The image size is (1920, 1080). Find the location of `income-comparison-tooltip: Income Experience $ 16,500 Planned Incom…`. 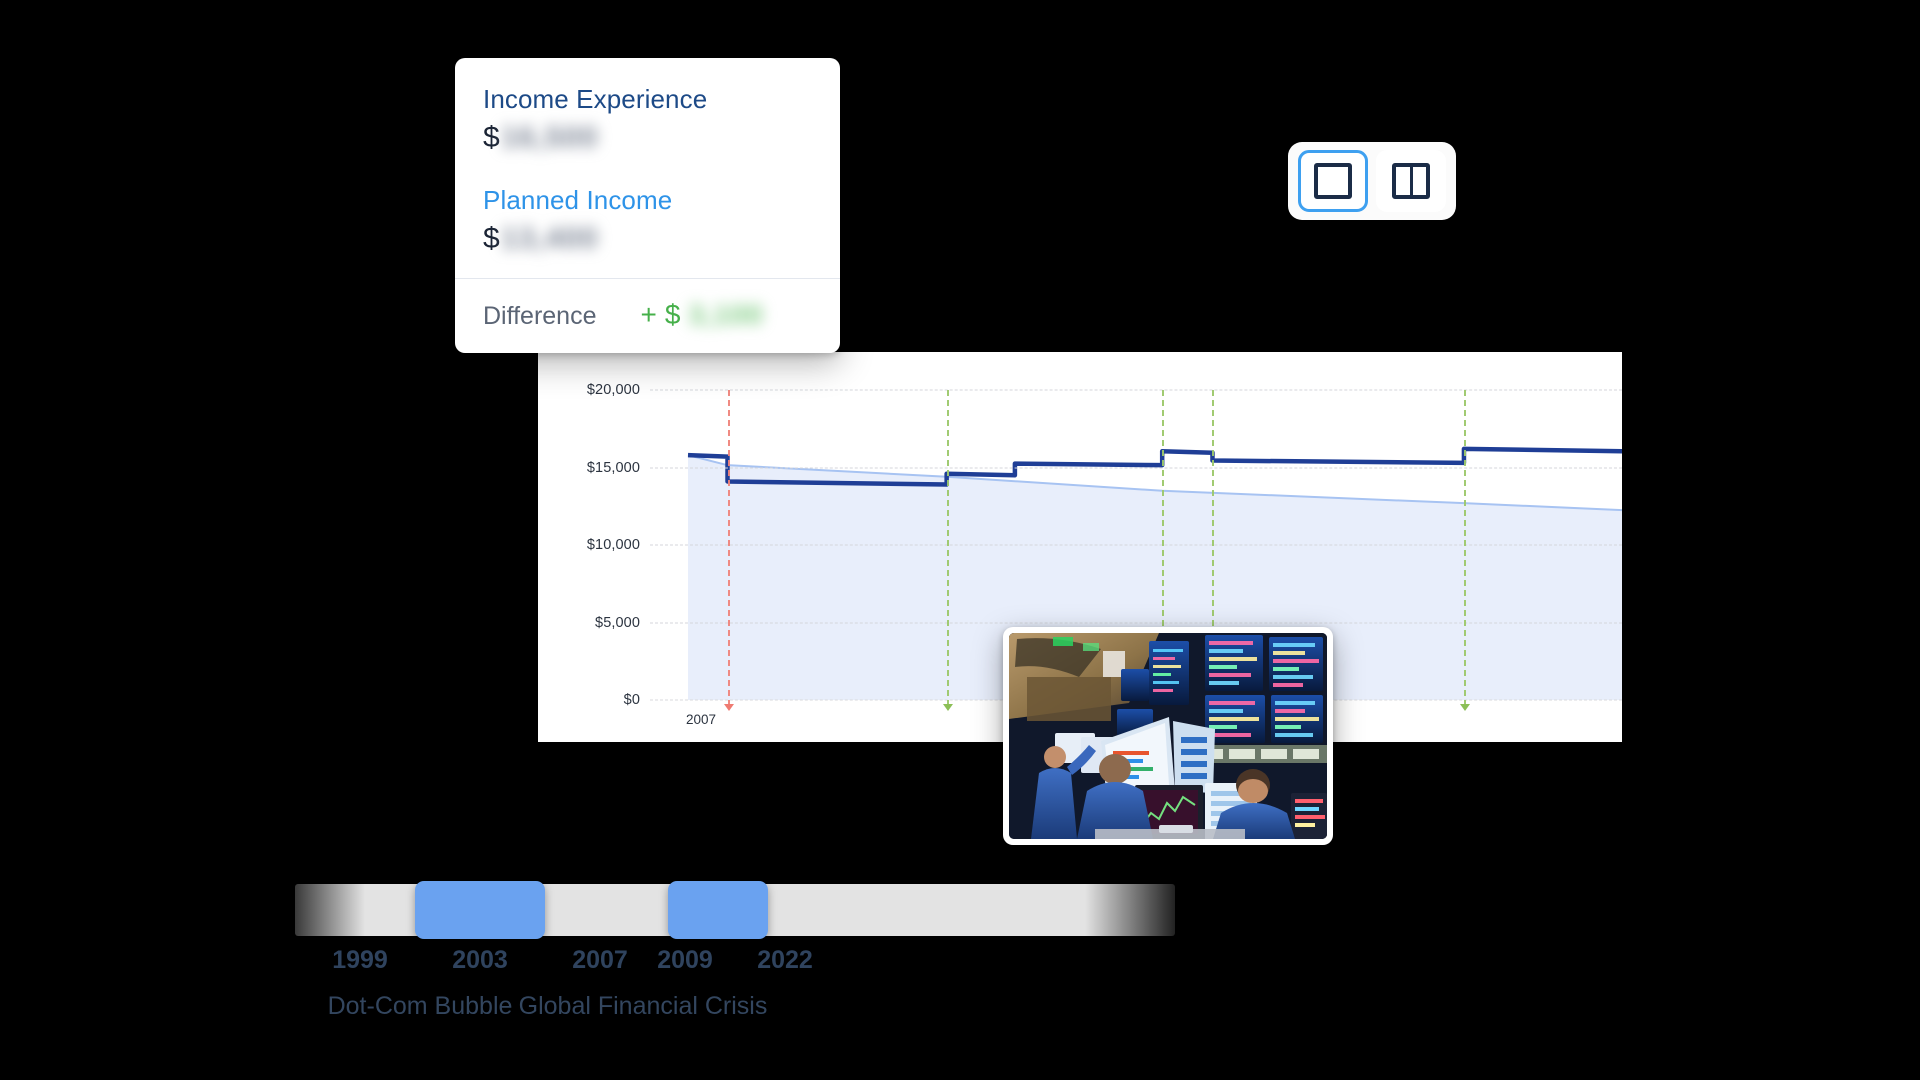

income-comparison-tooltip: Income Experience $ 16,500 Planned Incom… is located at coordinates (647, 205).